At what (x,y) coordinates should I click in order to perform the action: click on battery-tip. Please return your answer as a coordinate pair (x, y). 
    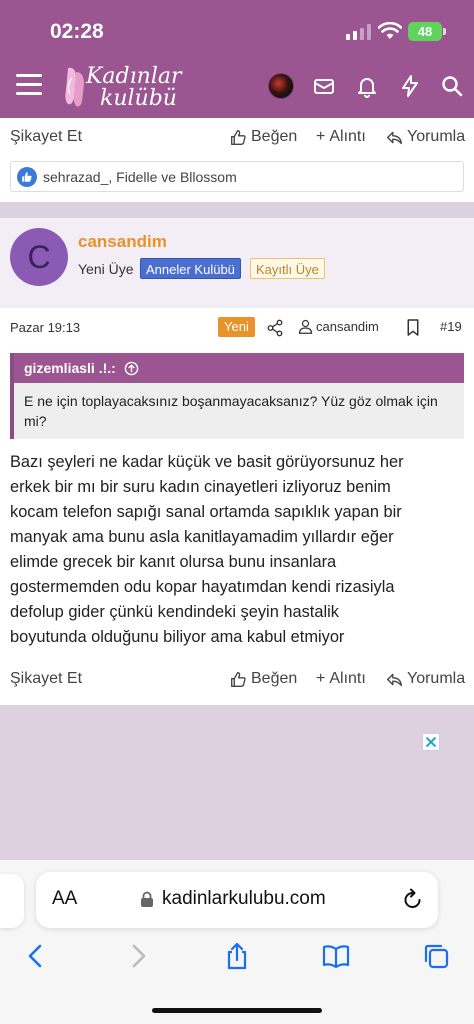
    Looking at the image, I should click on (444, 31).